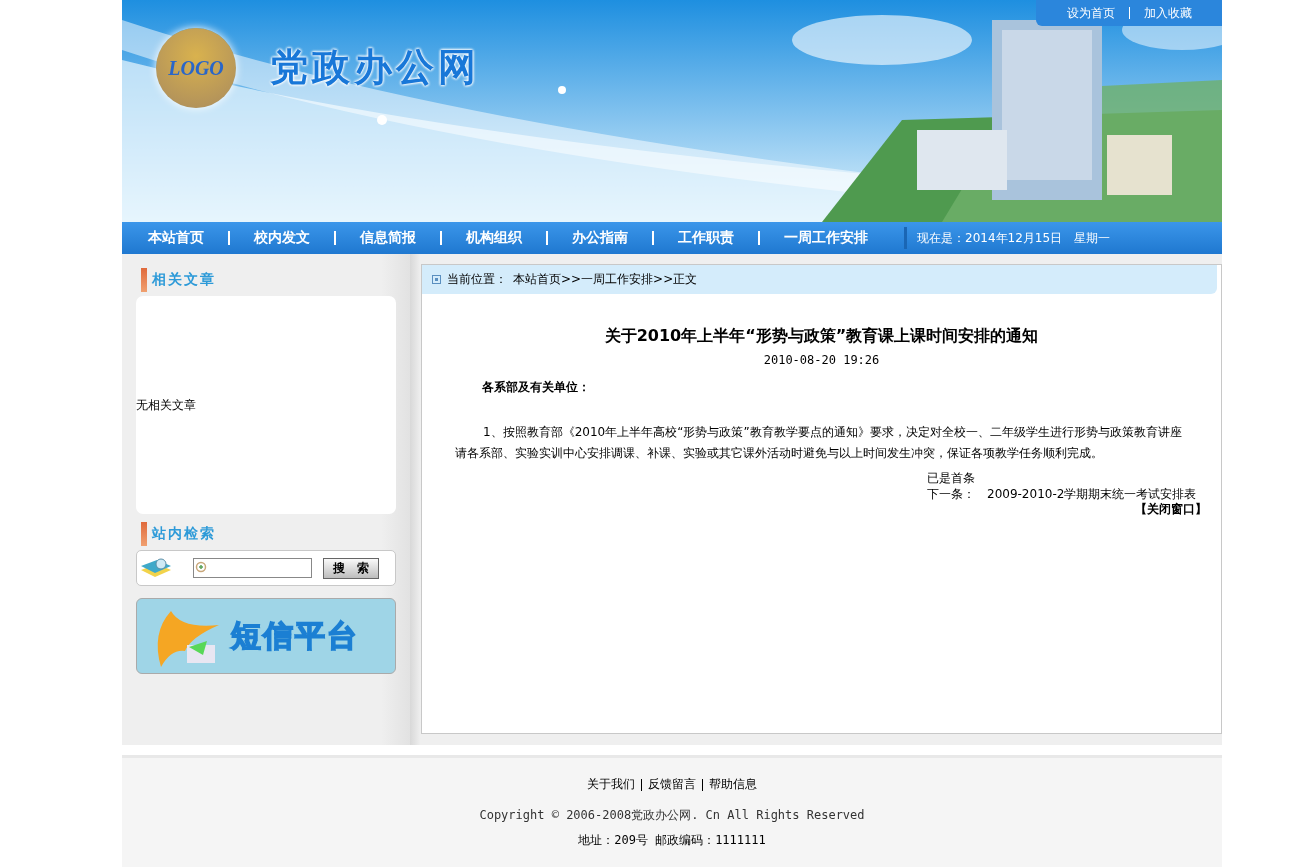  Describe the element at coordinates (166, 405) in the screenshot. I see `empty-message: 无相关文章` at that location.